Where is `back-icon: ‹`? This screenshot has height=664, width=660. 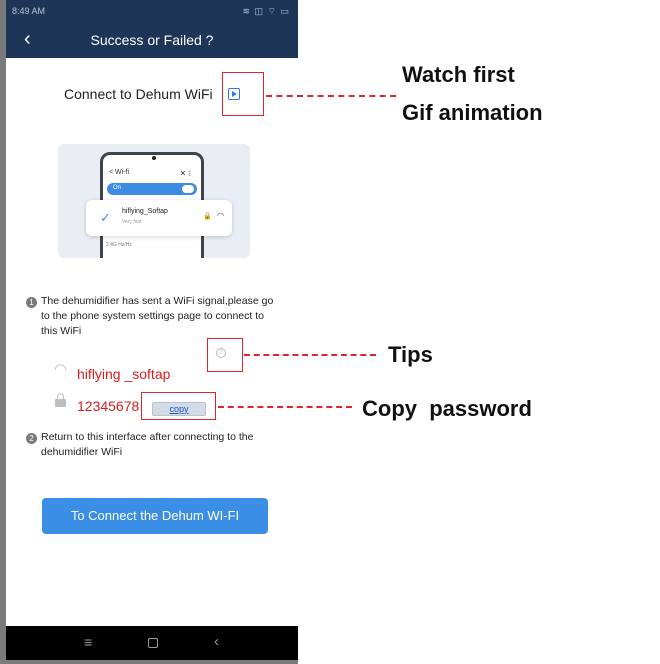 back-icon: ‹ is located at coordinates (216, 641).